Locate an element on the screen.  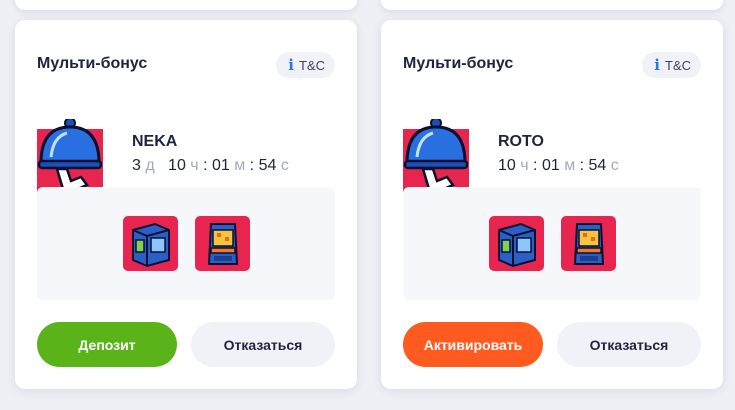
deposit-button: Депозит is located at coordinates (107, 344).